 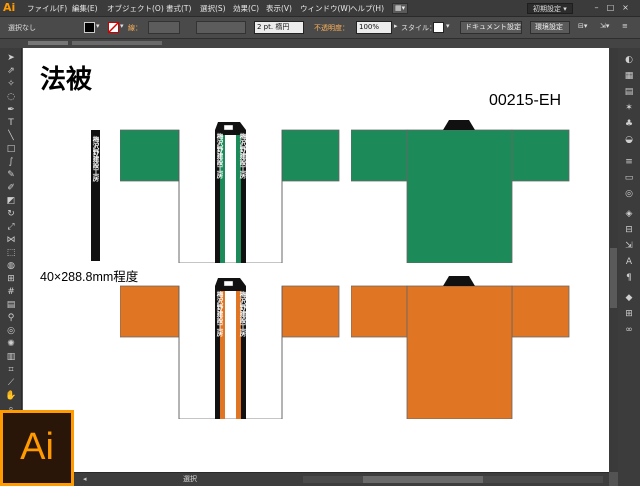 I want to click on vertical-scrollbar, so click(x=613, y=260).